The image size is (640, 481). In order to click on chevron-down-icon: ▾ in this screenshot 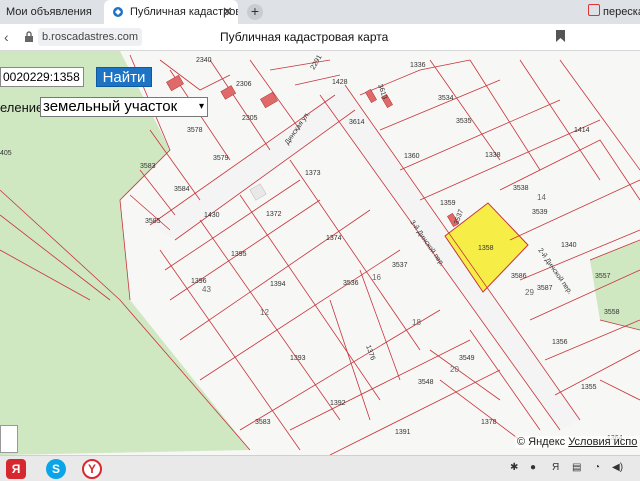, I will do `click(201, 106)`.